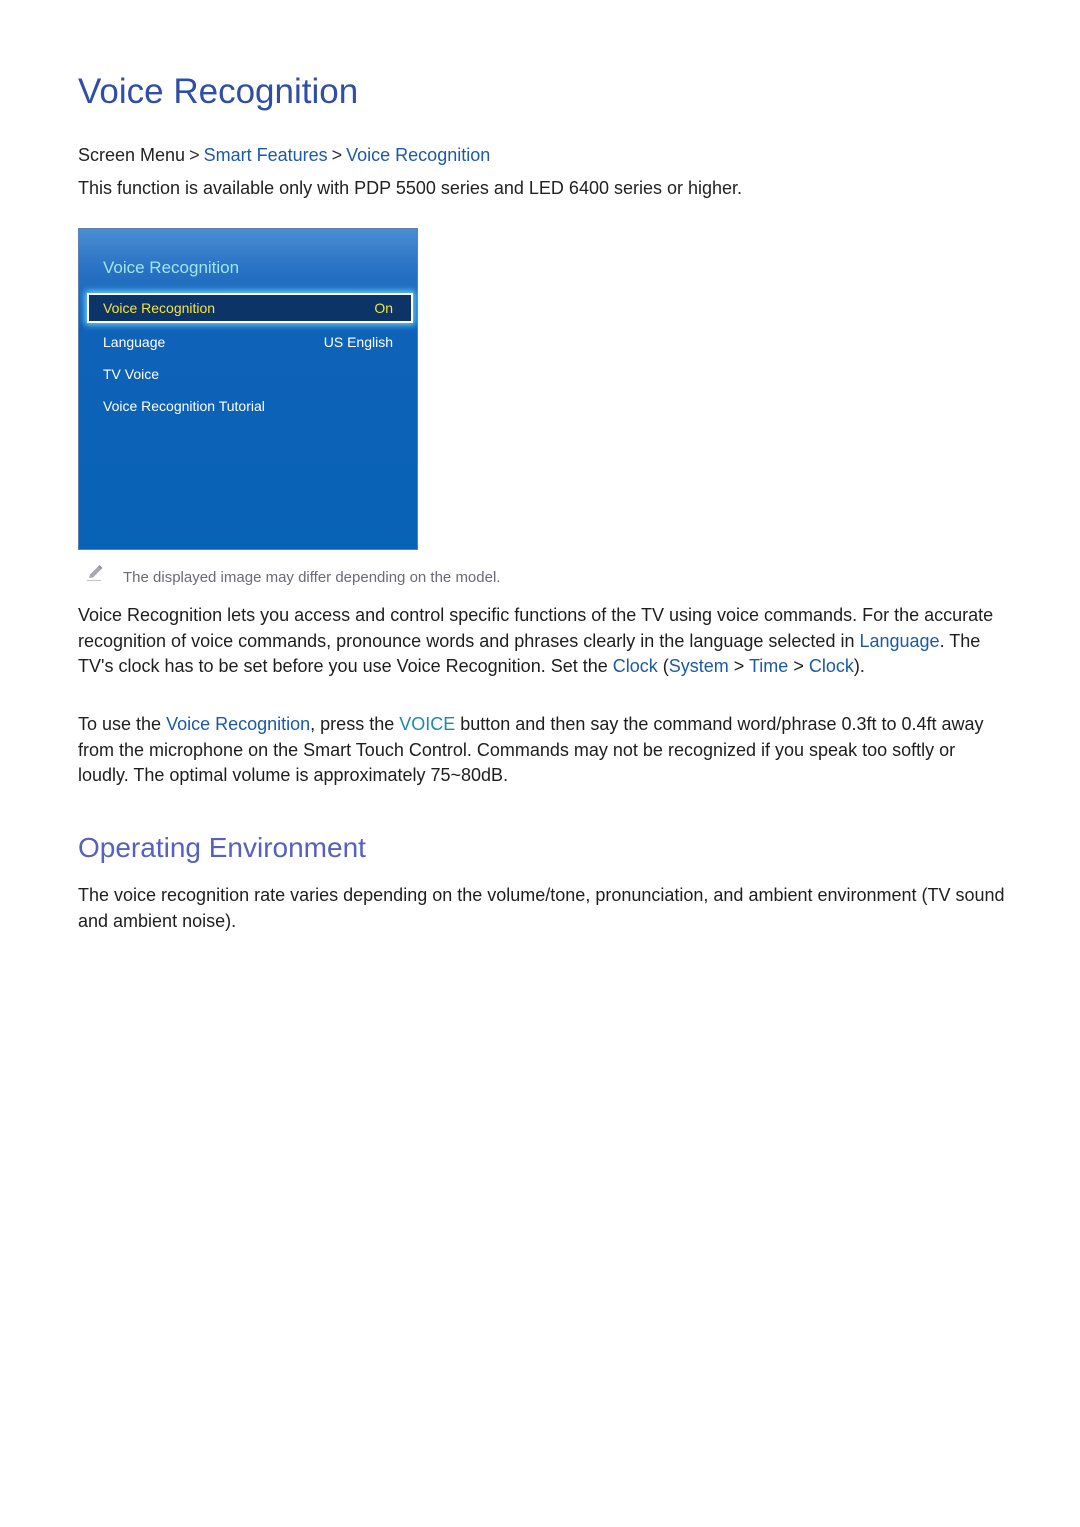  Describe the element at coordinates (250, 308) in the screenshot. I see `tv-menu-item-voice-recognition: Voice Recognition On` at that location.